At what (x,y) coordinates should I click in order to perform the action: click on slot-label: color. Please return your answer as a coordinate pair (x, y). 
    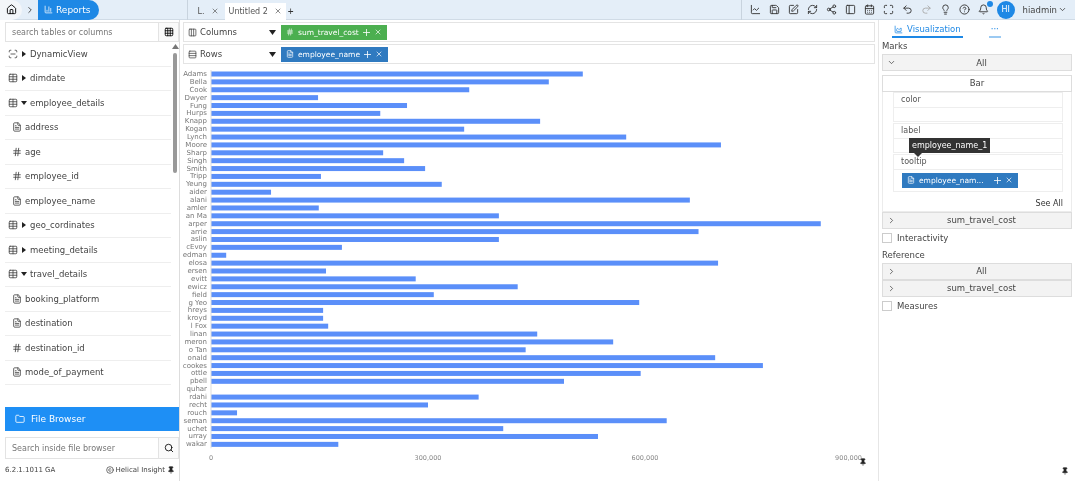
    Looking at the image, I should click on (978, 99).